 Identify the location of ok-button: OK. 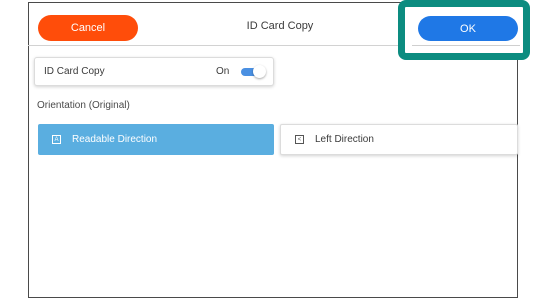
(468, 28).